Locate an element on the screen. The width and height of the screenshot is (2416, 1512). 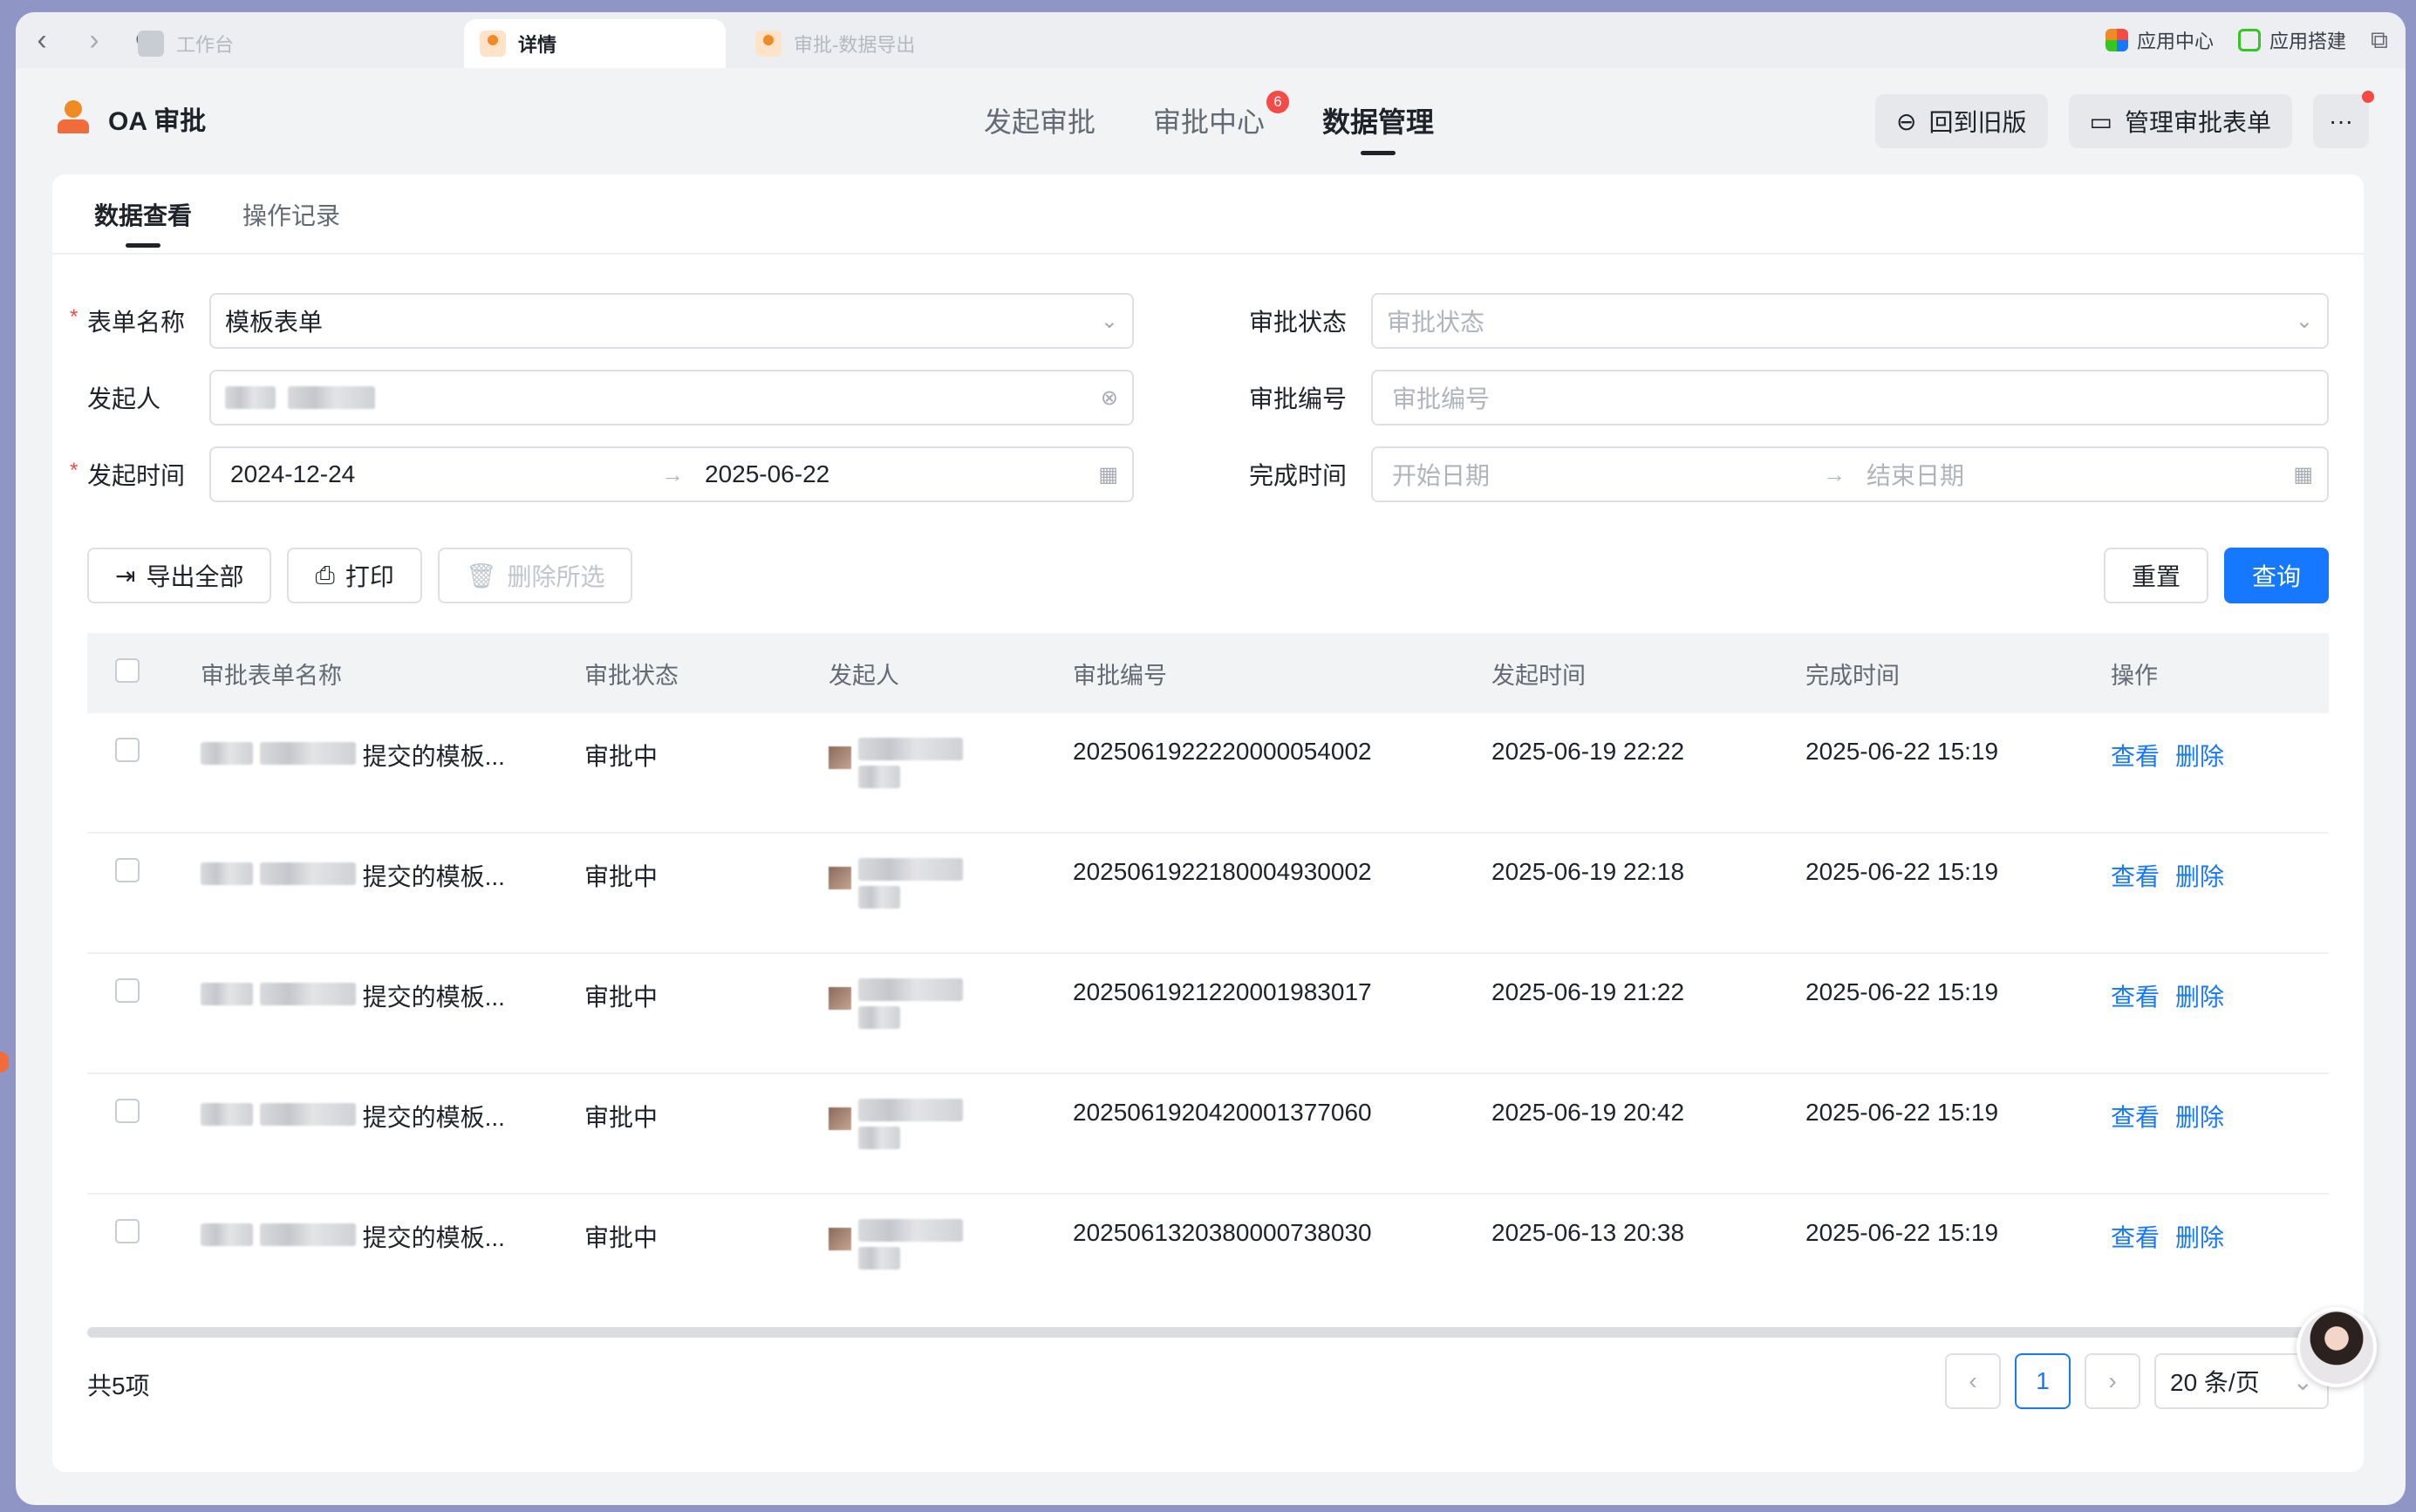
initiator-cell is located at coordinates (951, 1124).